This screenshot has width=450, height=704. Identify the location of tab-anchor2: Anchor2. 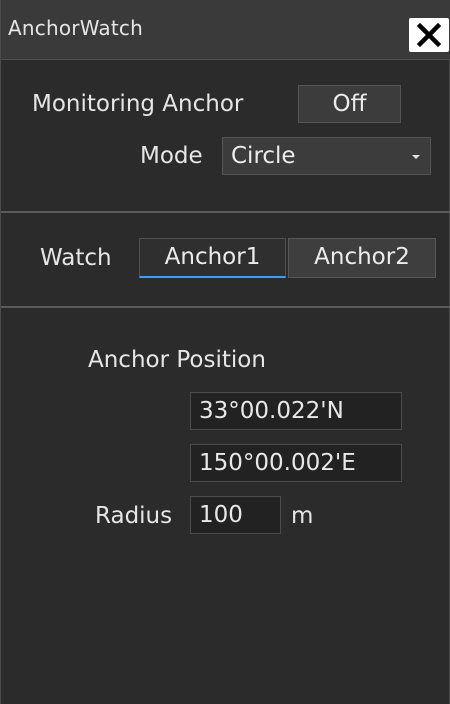
(362, 258).